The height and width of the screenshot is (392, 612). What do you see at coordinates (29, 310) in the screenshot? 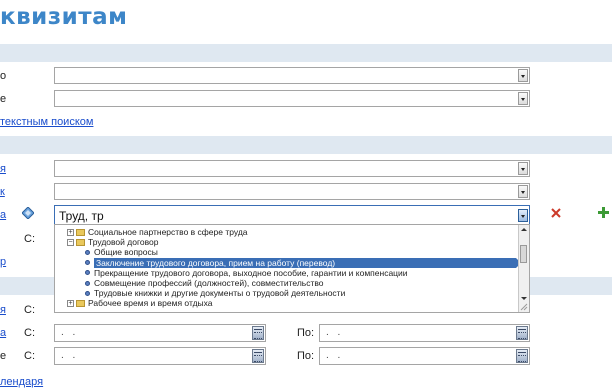
I see `date-from-label-2: С:` at bounding box center [29, 310].